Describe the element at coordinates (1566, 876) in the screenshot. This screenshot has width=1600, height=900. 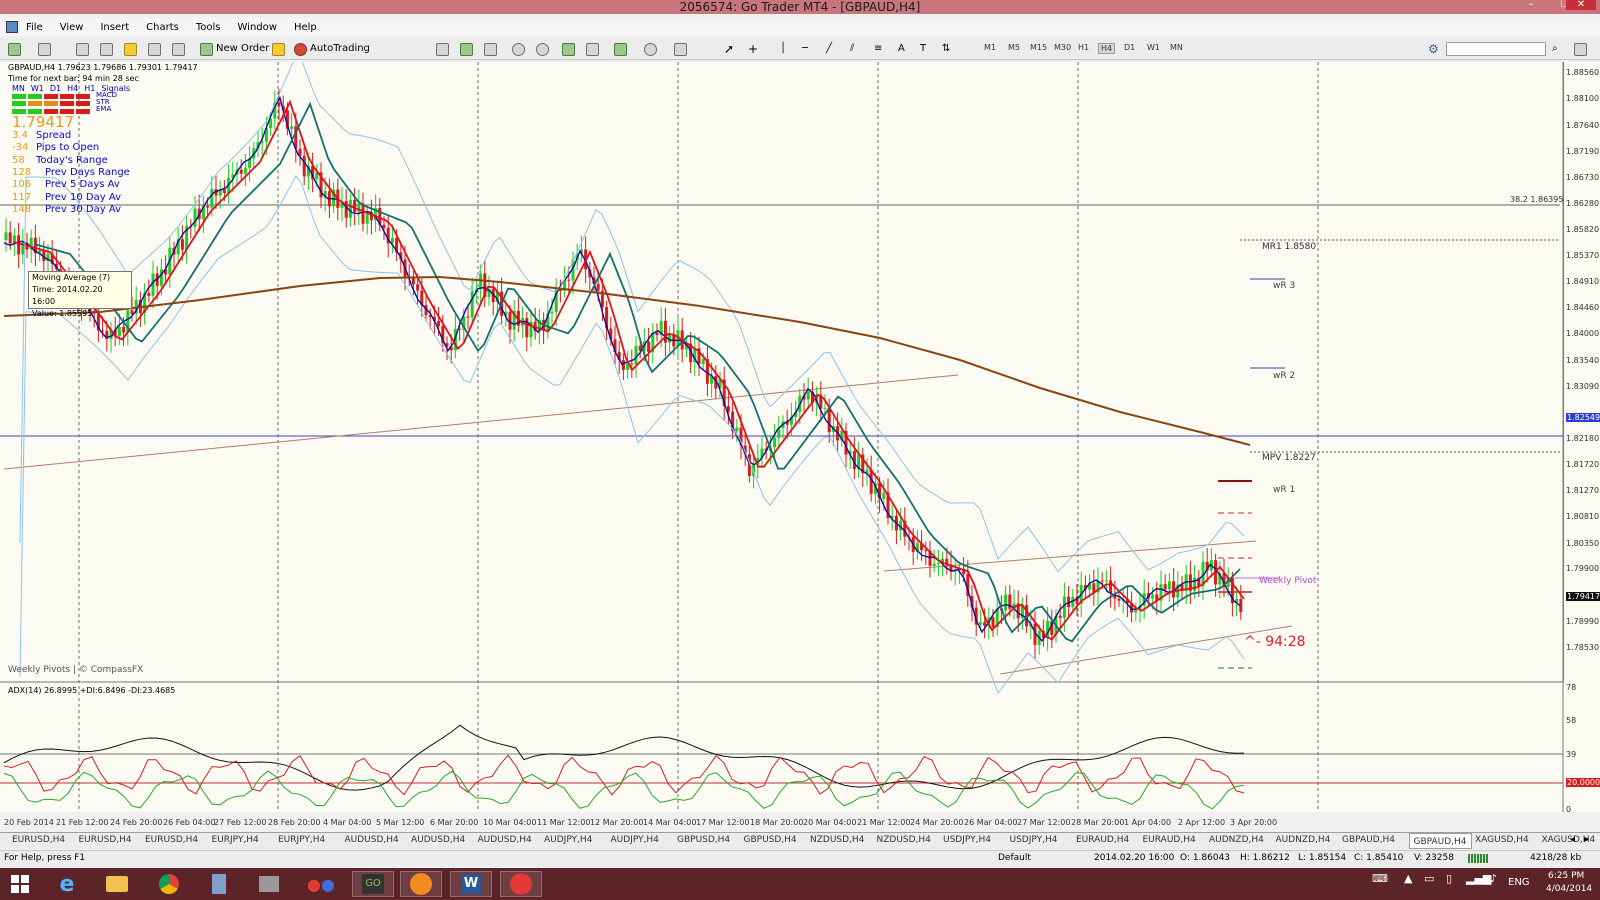
I see `clock-time: 6:25 PM` at that location.